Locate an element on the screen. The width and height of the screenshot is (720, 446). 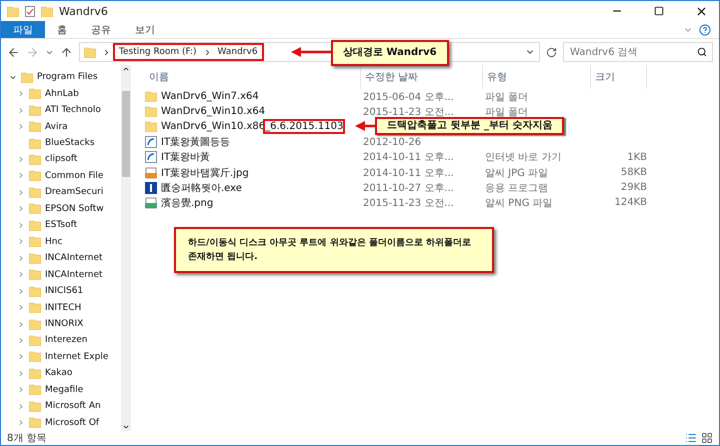
tree-item: INITECH is located at coordinates (61, 307).